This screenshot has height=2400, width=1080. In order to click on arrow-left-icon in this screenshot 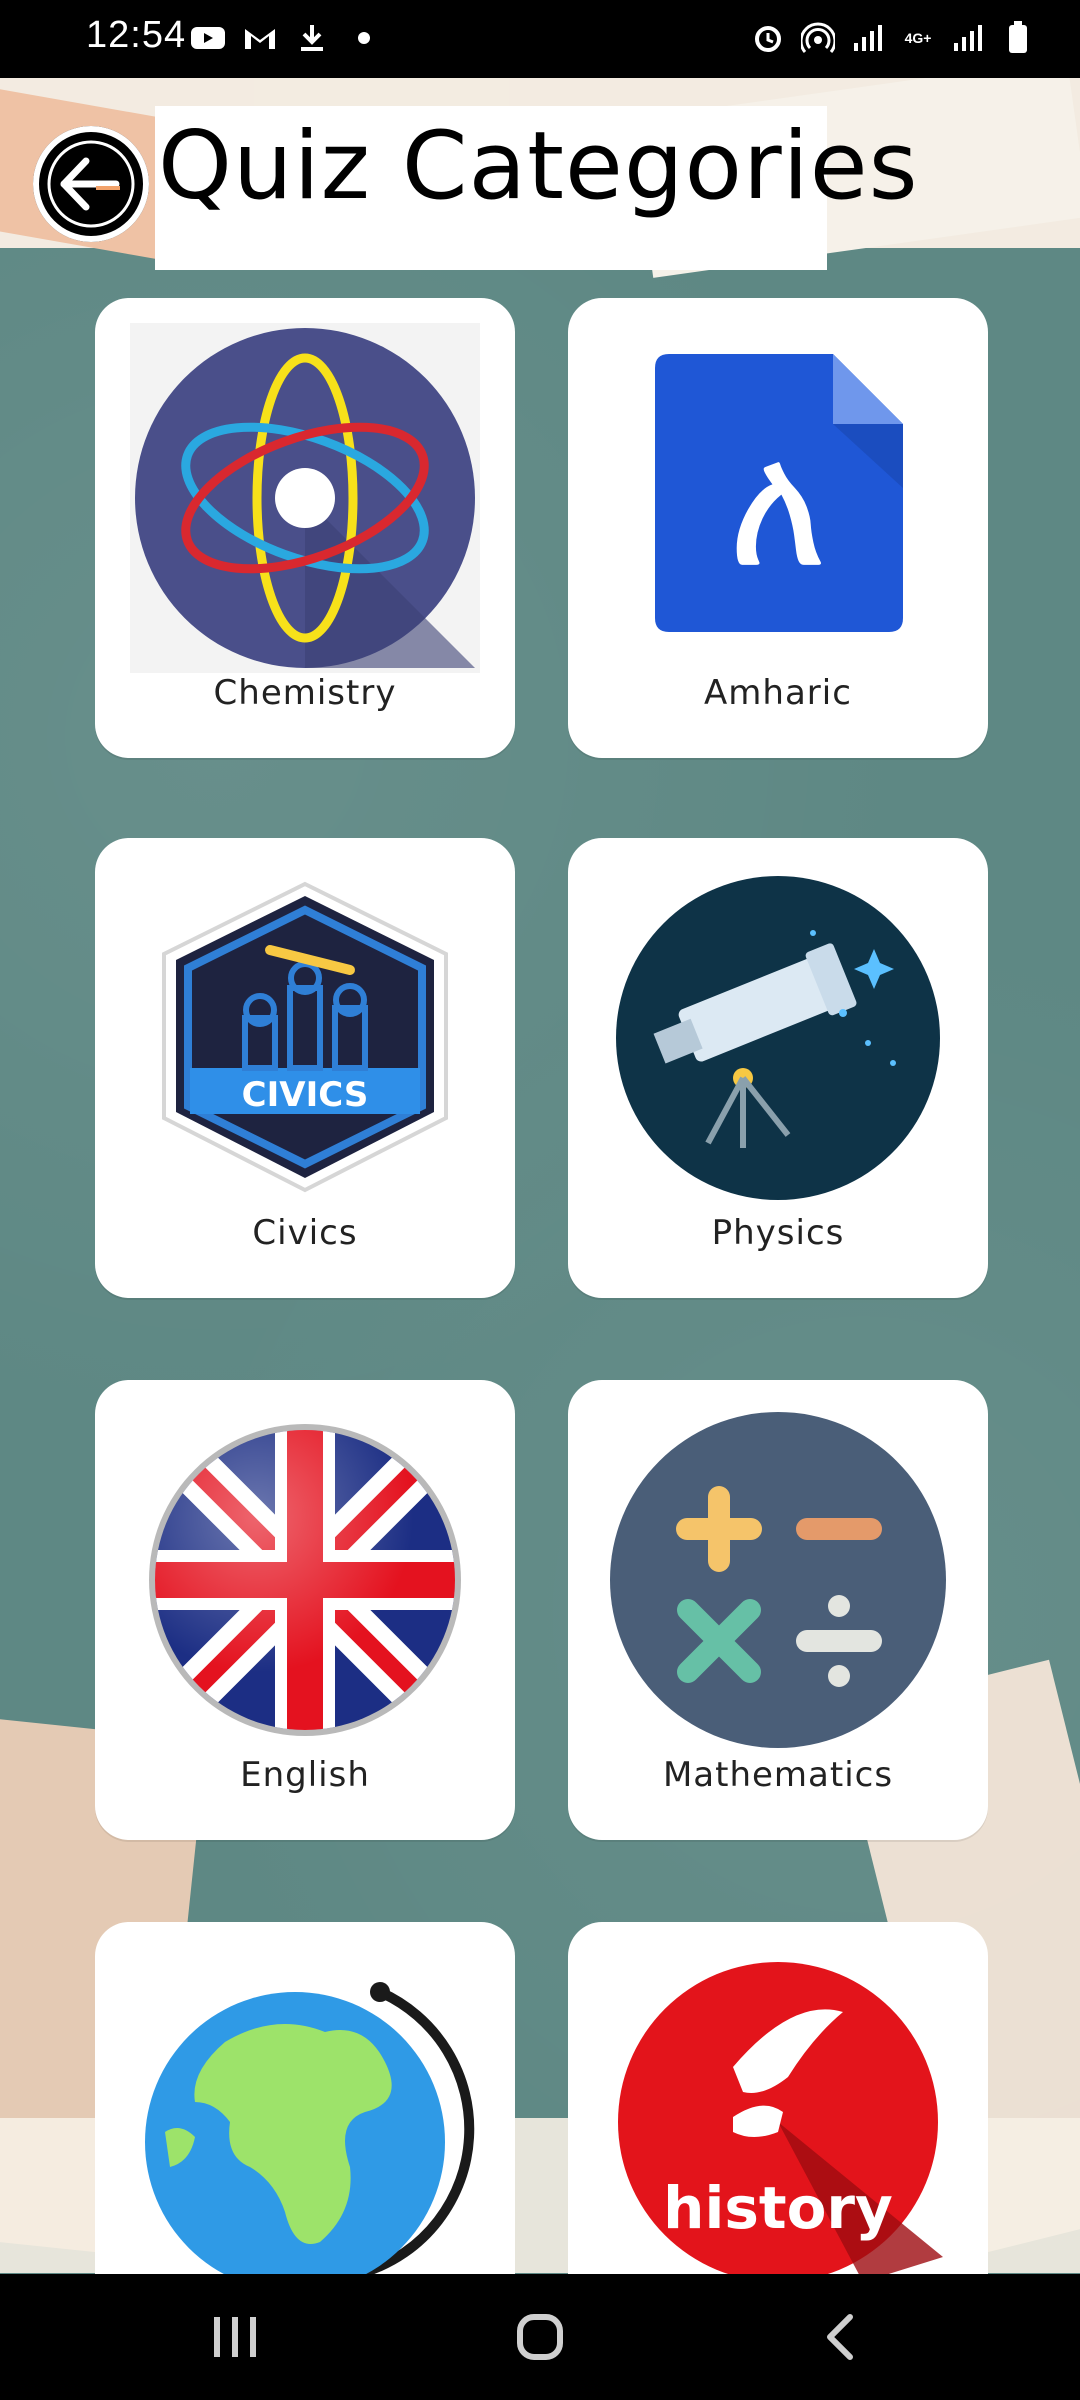, I will do `click(91, 184)`.